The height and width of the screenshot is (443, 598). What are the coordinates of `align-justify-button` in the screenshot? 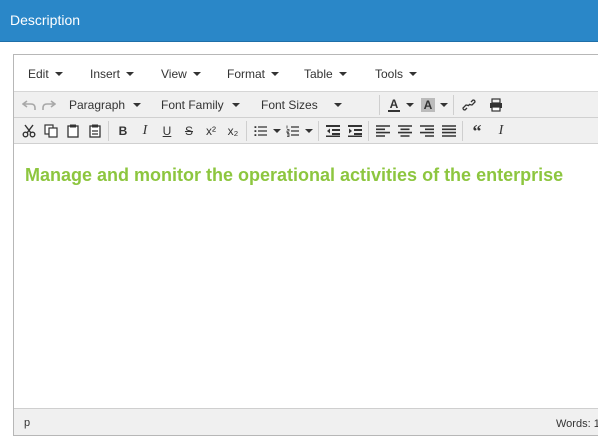 It's located at (449, 131).